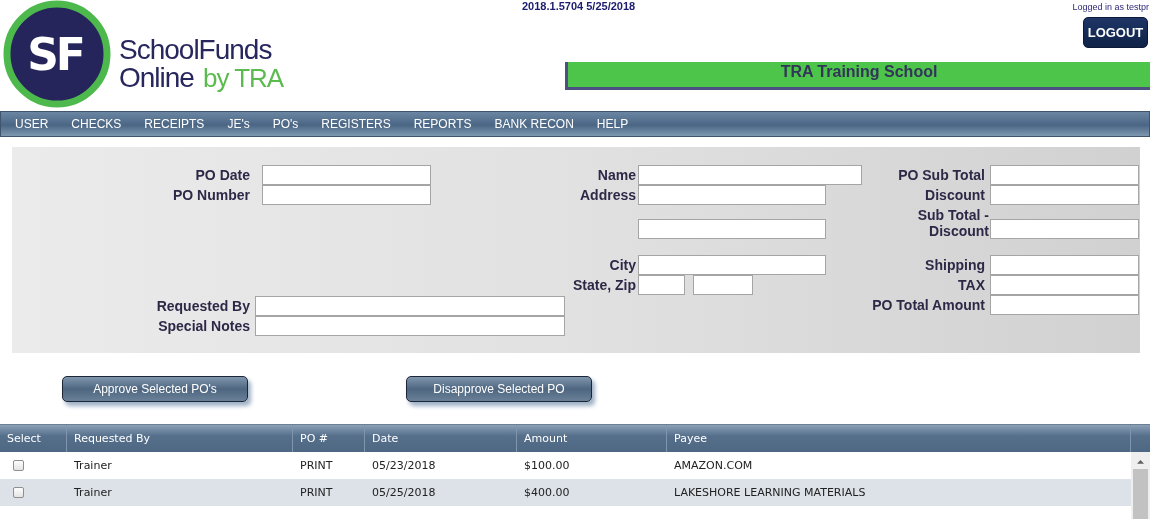 The width and height of the screenshot is (1157, 519). I want to click on field-label: Shipping, so click(954, 265).